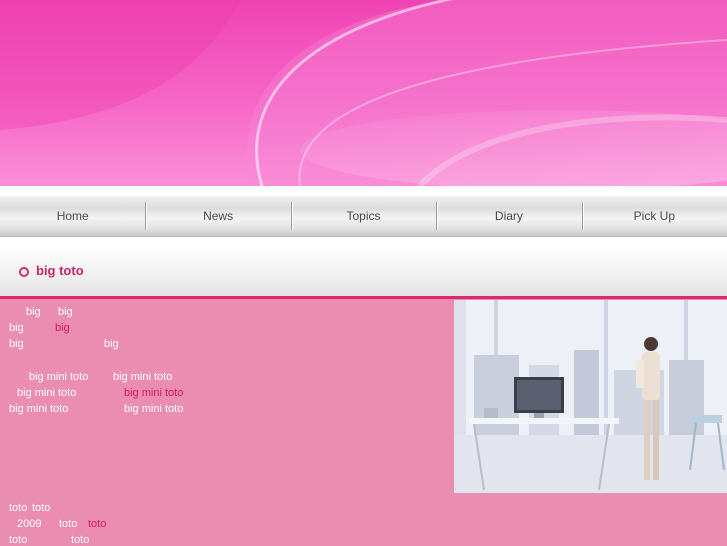 The width and height of the screenshot is (727, 546). I want to click on nav-news: News, so click(217, 216).